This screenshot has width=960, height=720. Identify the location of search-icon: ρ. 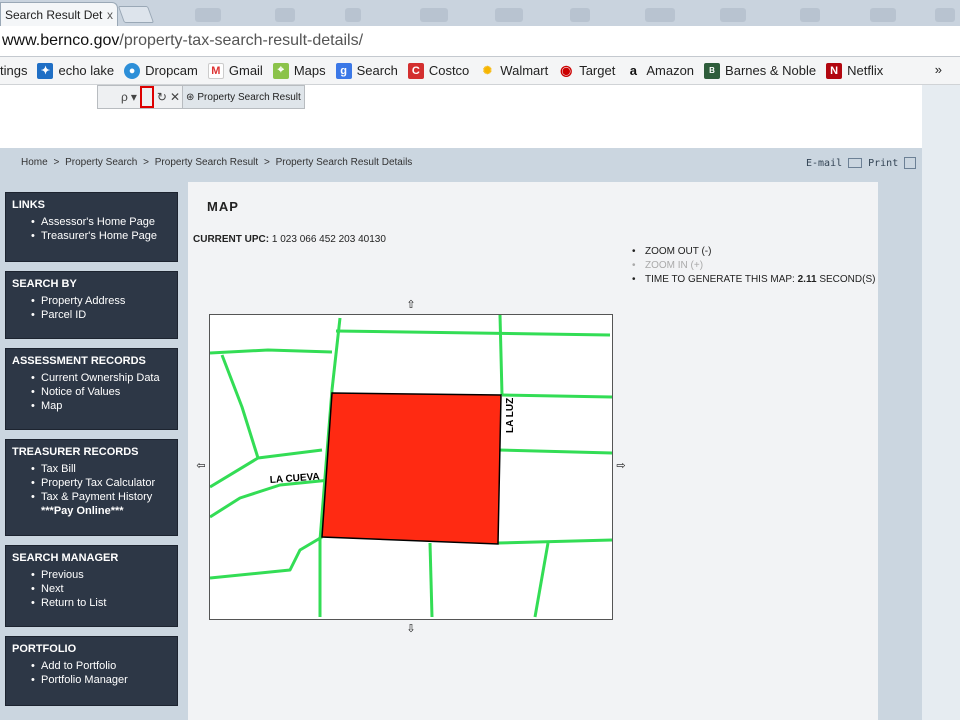
(124, 97).